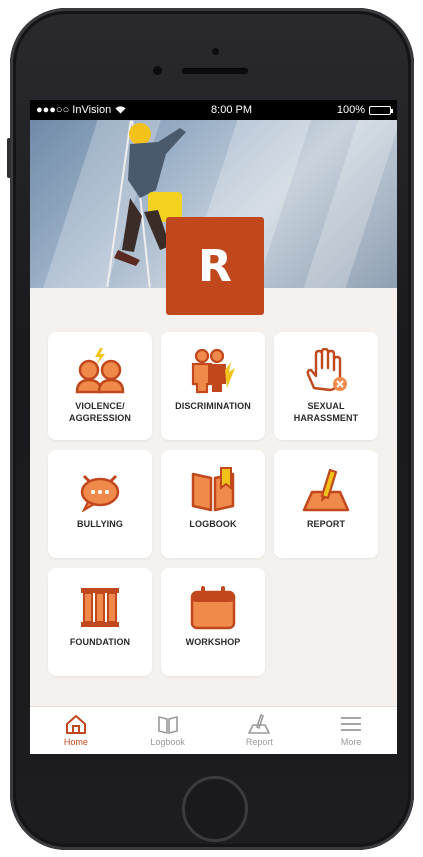 This screenshot has width=423, height=857. What do you see at coordinates (215, 71) in the screenshot?
I see `earpiece-speaker` at bounding box center [215, 71].